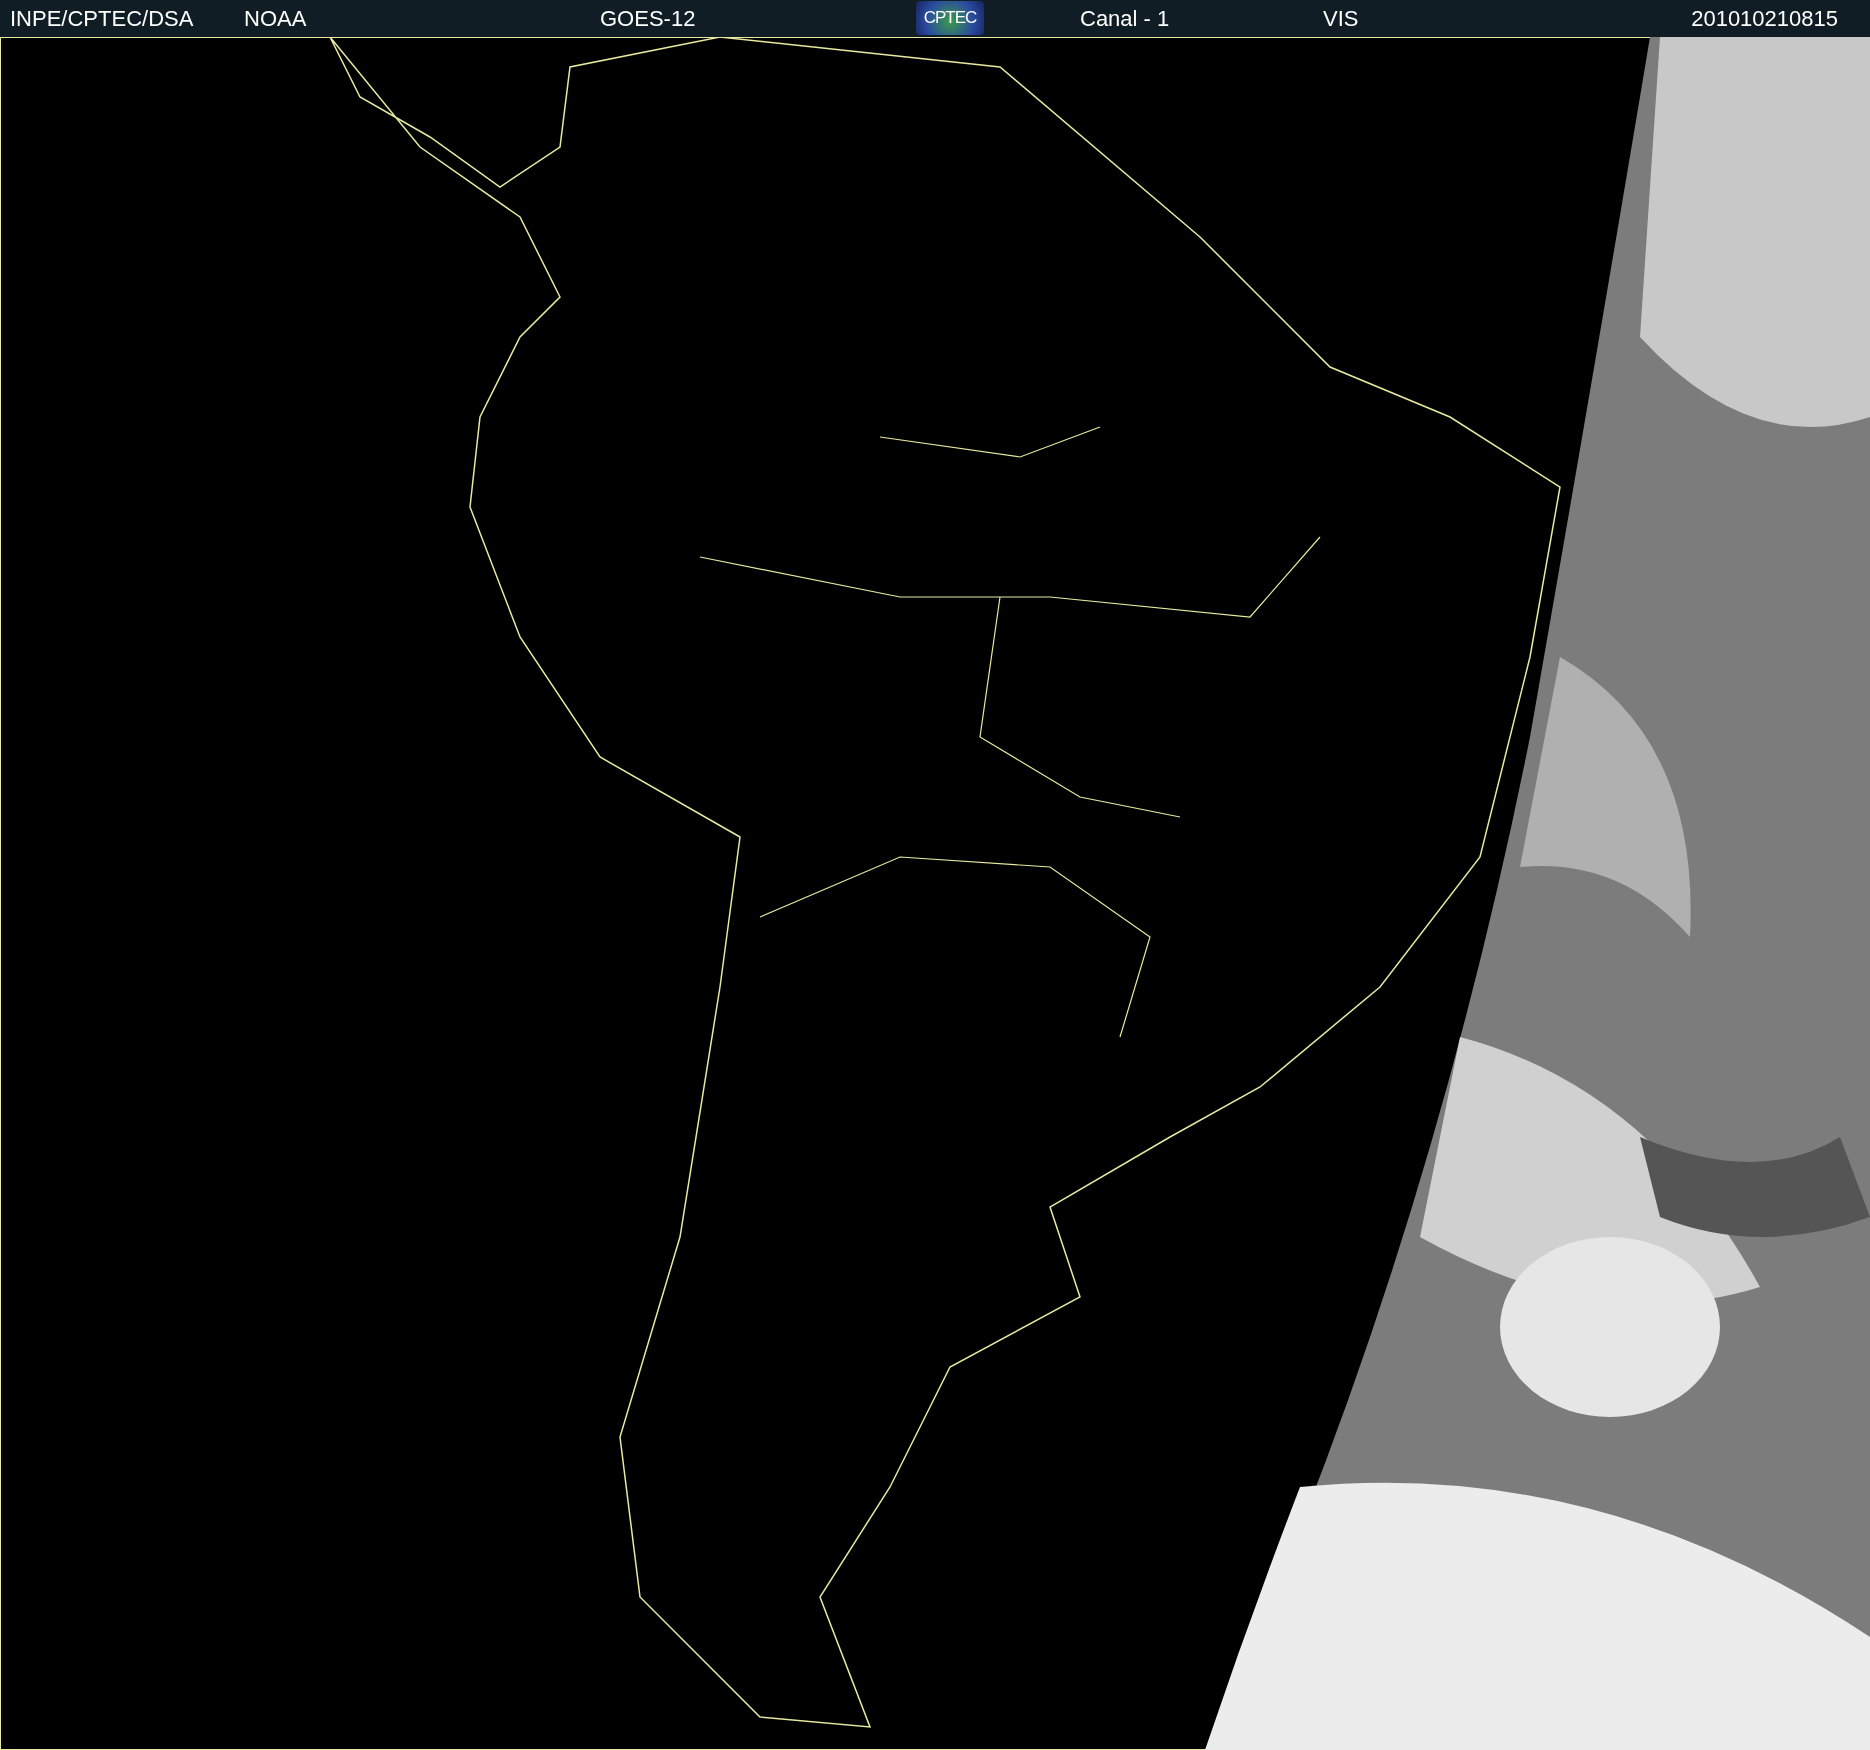 The width and height of the screenshot is (1870, 1750). I want to click on agency-label: NOAA, so click(275, 19).